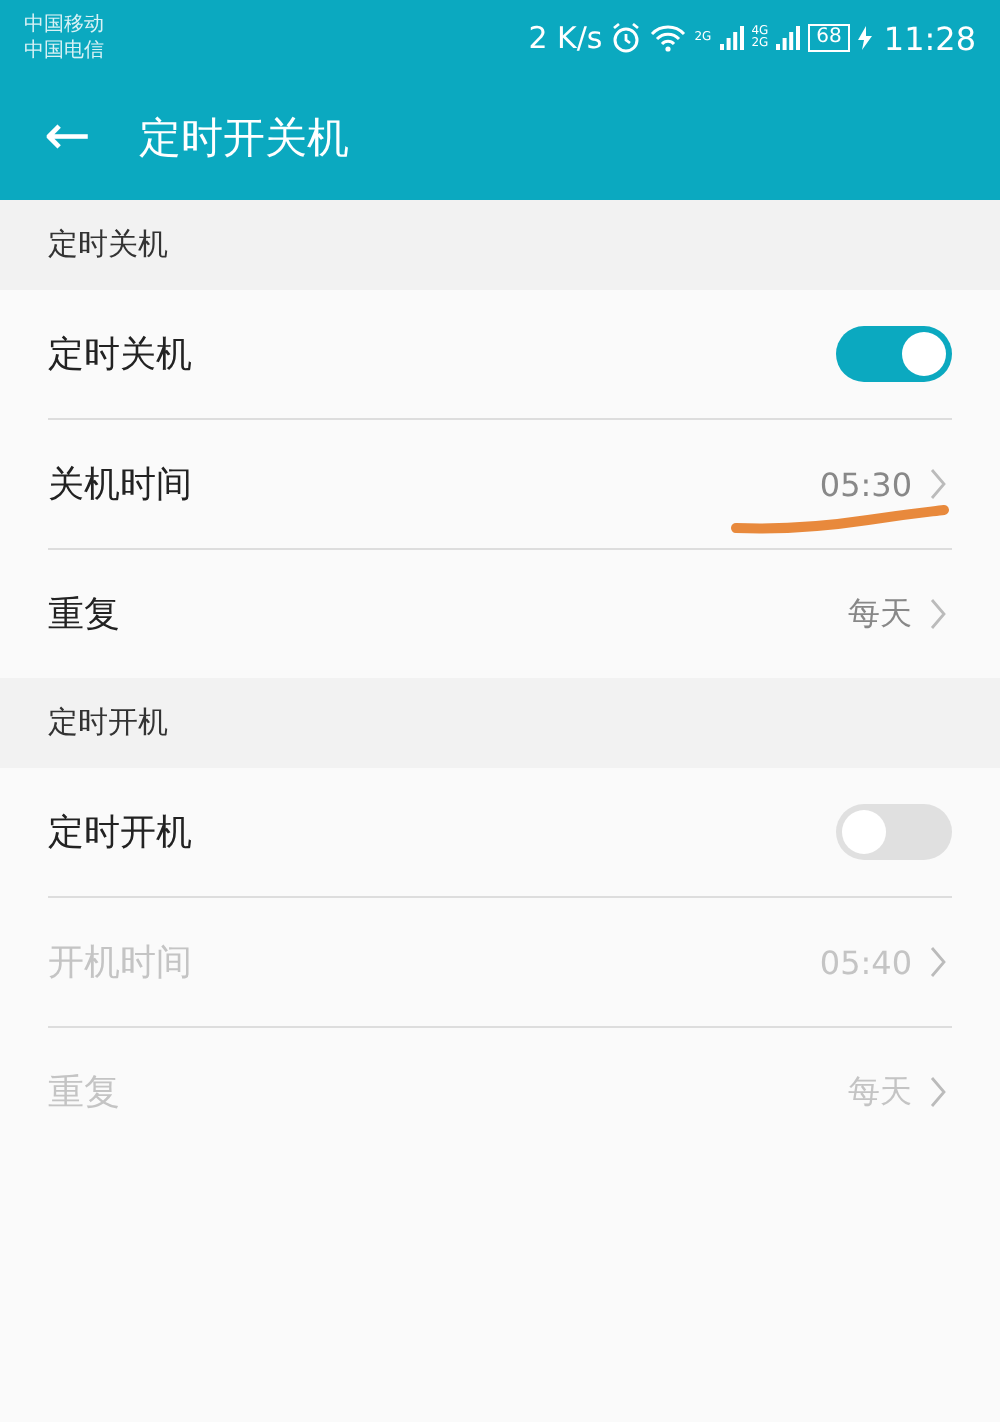  I want to click on setting-label: 定时关机, so click(121, 355).